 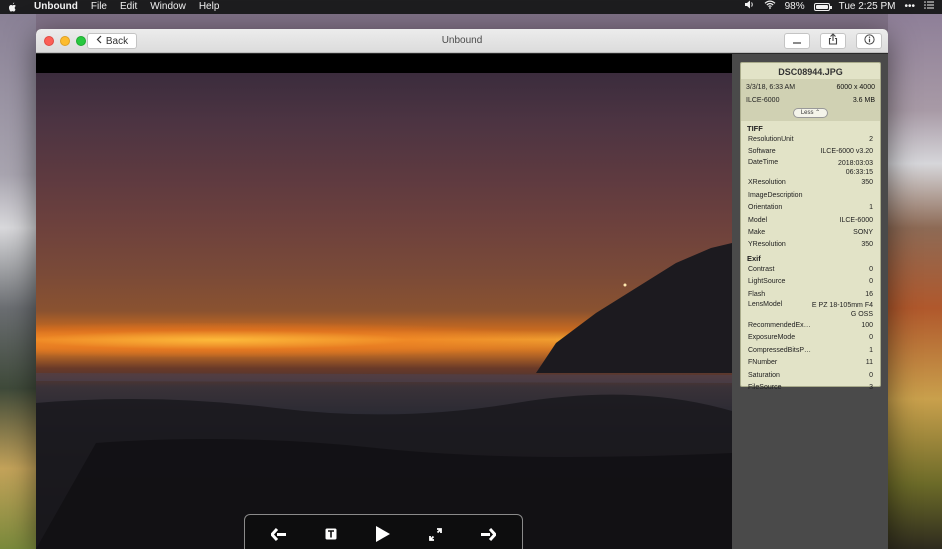 What do you see at coordinates (99, 7) in the screenshot?
I see `menu-file: File` at bounding box center [99, 7].